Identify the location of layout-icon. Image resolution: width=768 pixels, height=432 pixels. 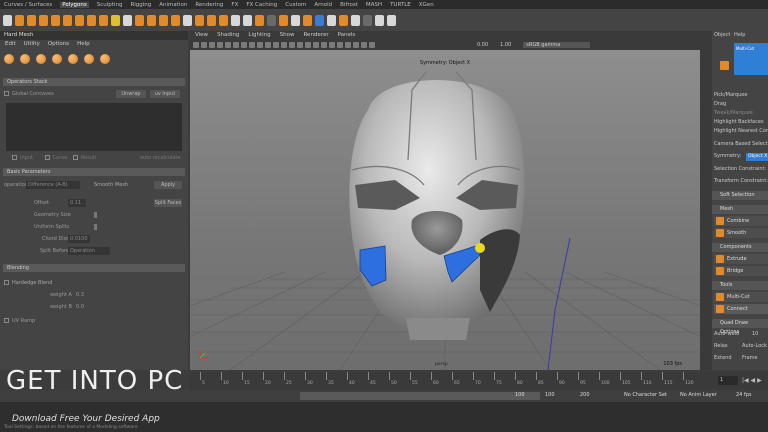
(355, 20).